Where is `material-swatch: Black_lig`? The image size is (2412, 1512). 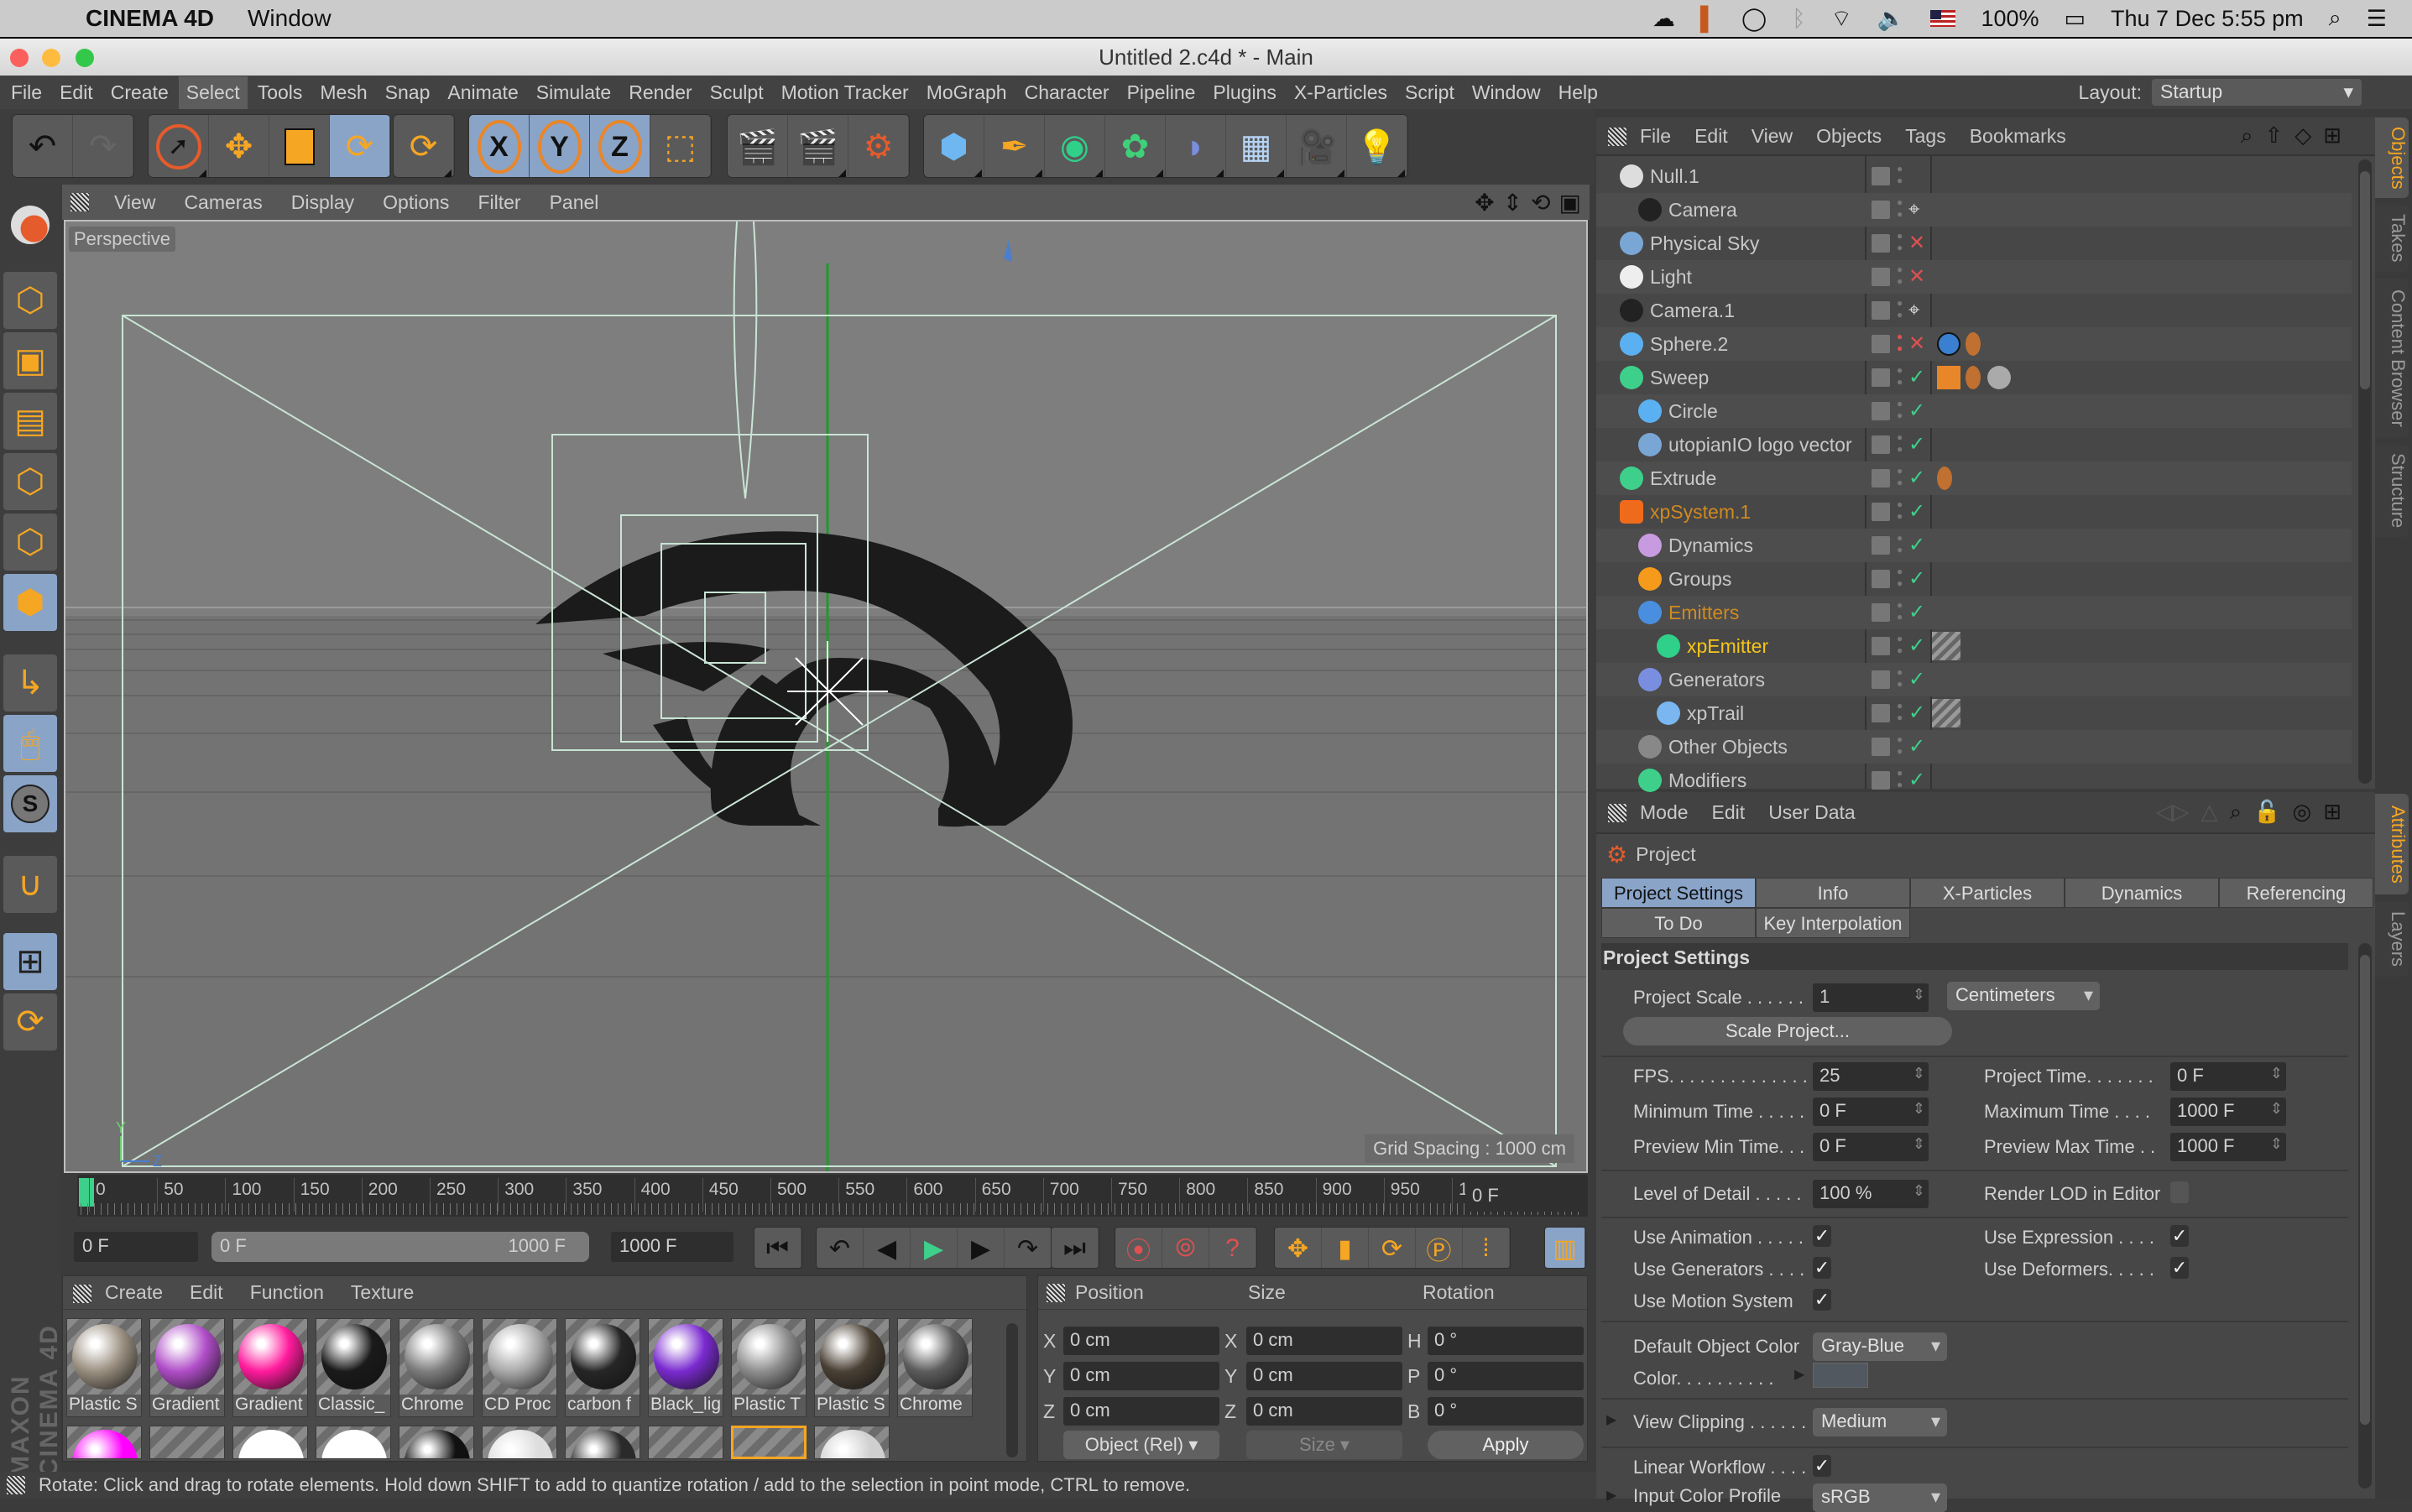
material-swatch: Black_lig is located at coordinates (685, 1368).